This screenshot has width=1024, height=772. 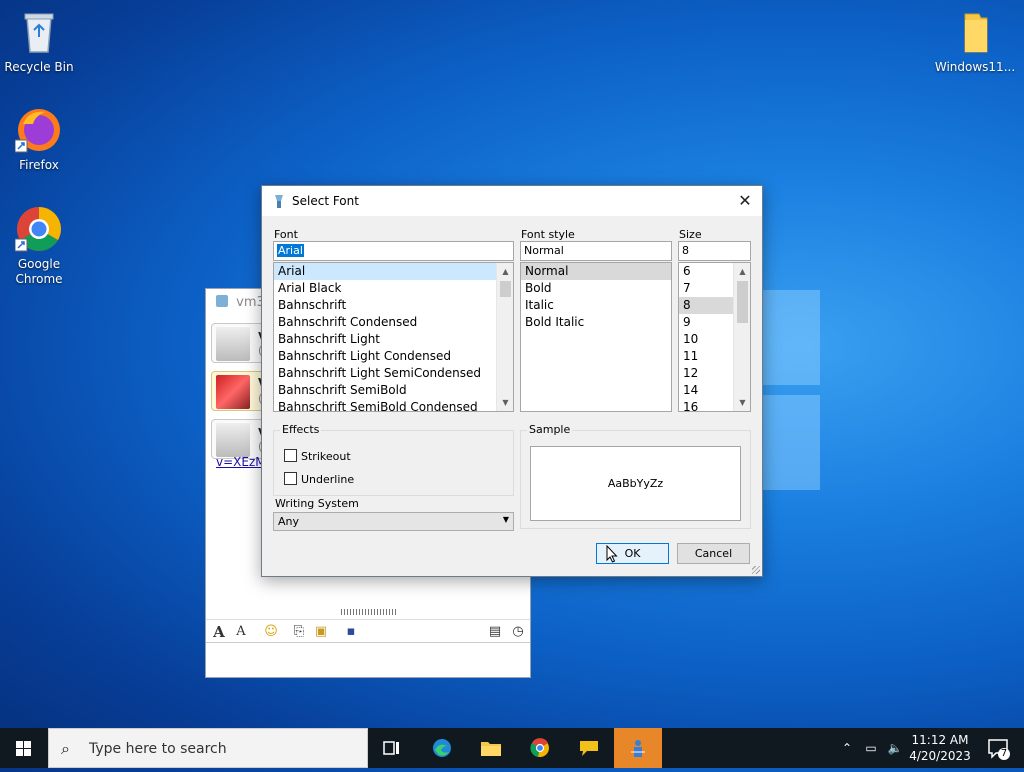 What do you see at coordinates (326, 456) in the screenshot?
I see `strikeout-label: Strikeout` at bounding box center [326, 456].